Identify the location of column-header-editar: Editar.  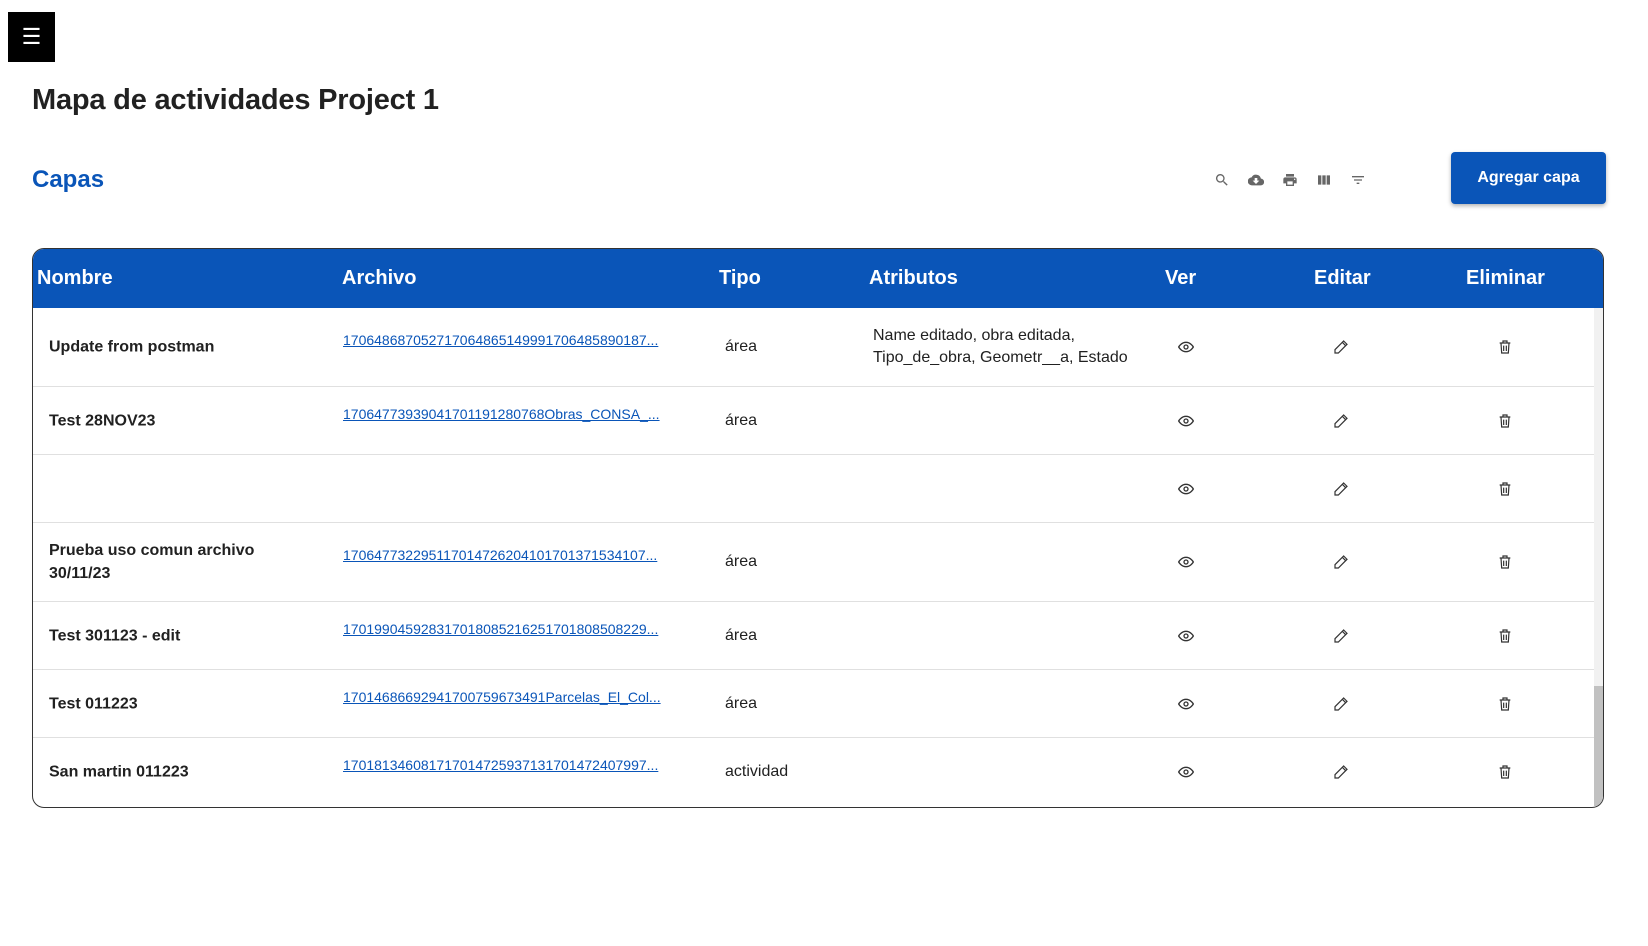
(1342, 278).